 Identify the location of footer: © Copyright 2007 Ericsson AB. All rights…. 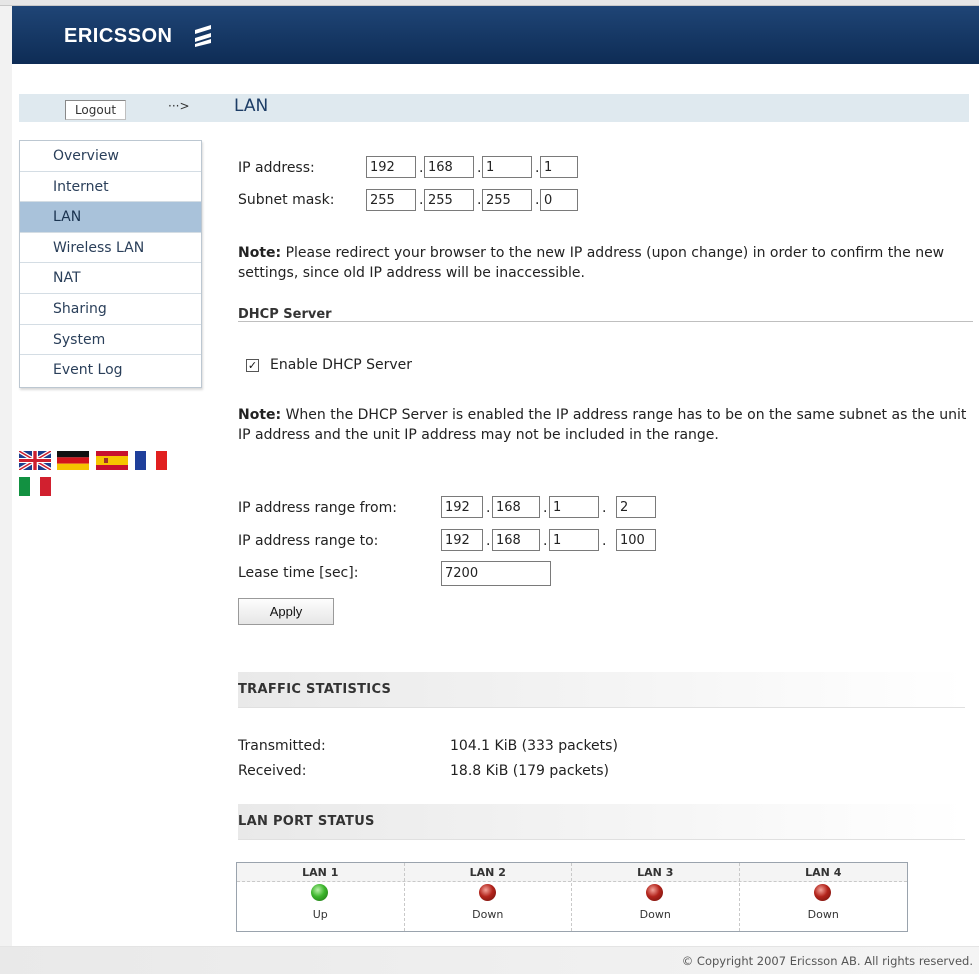
(489, 960).